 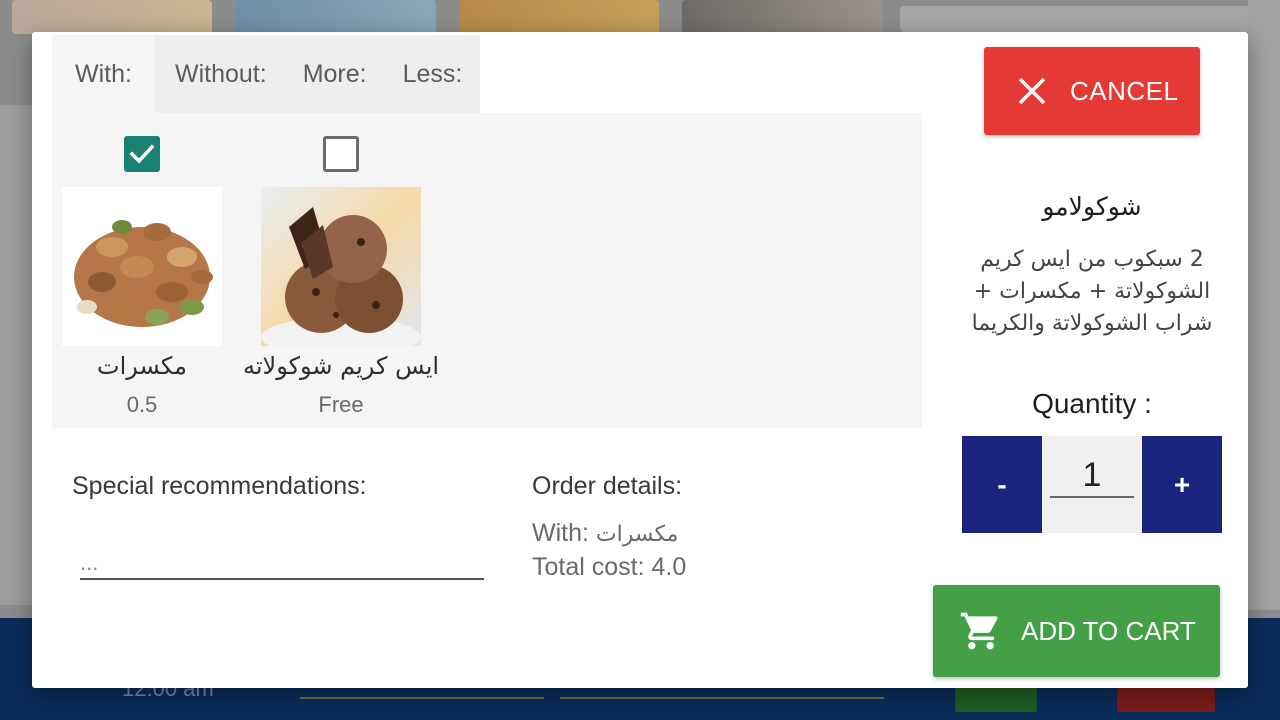 I want to click on checkmark-icon, so click(x=142, y=154).